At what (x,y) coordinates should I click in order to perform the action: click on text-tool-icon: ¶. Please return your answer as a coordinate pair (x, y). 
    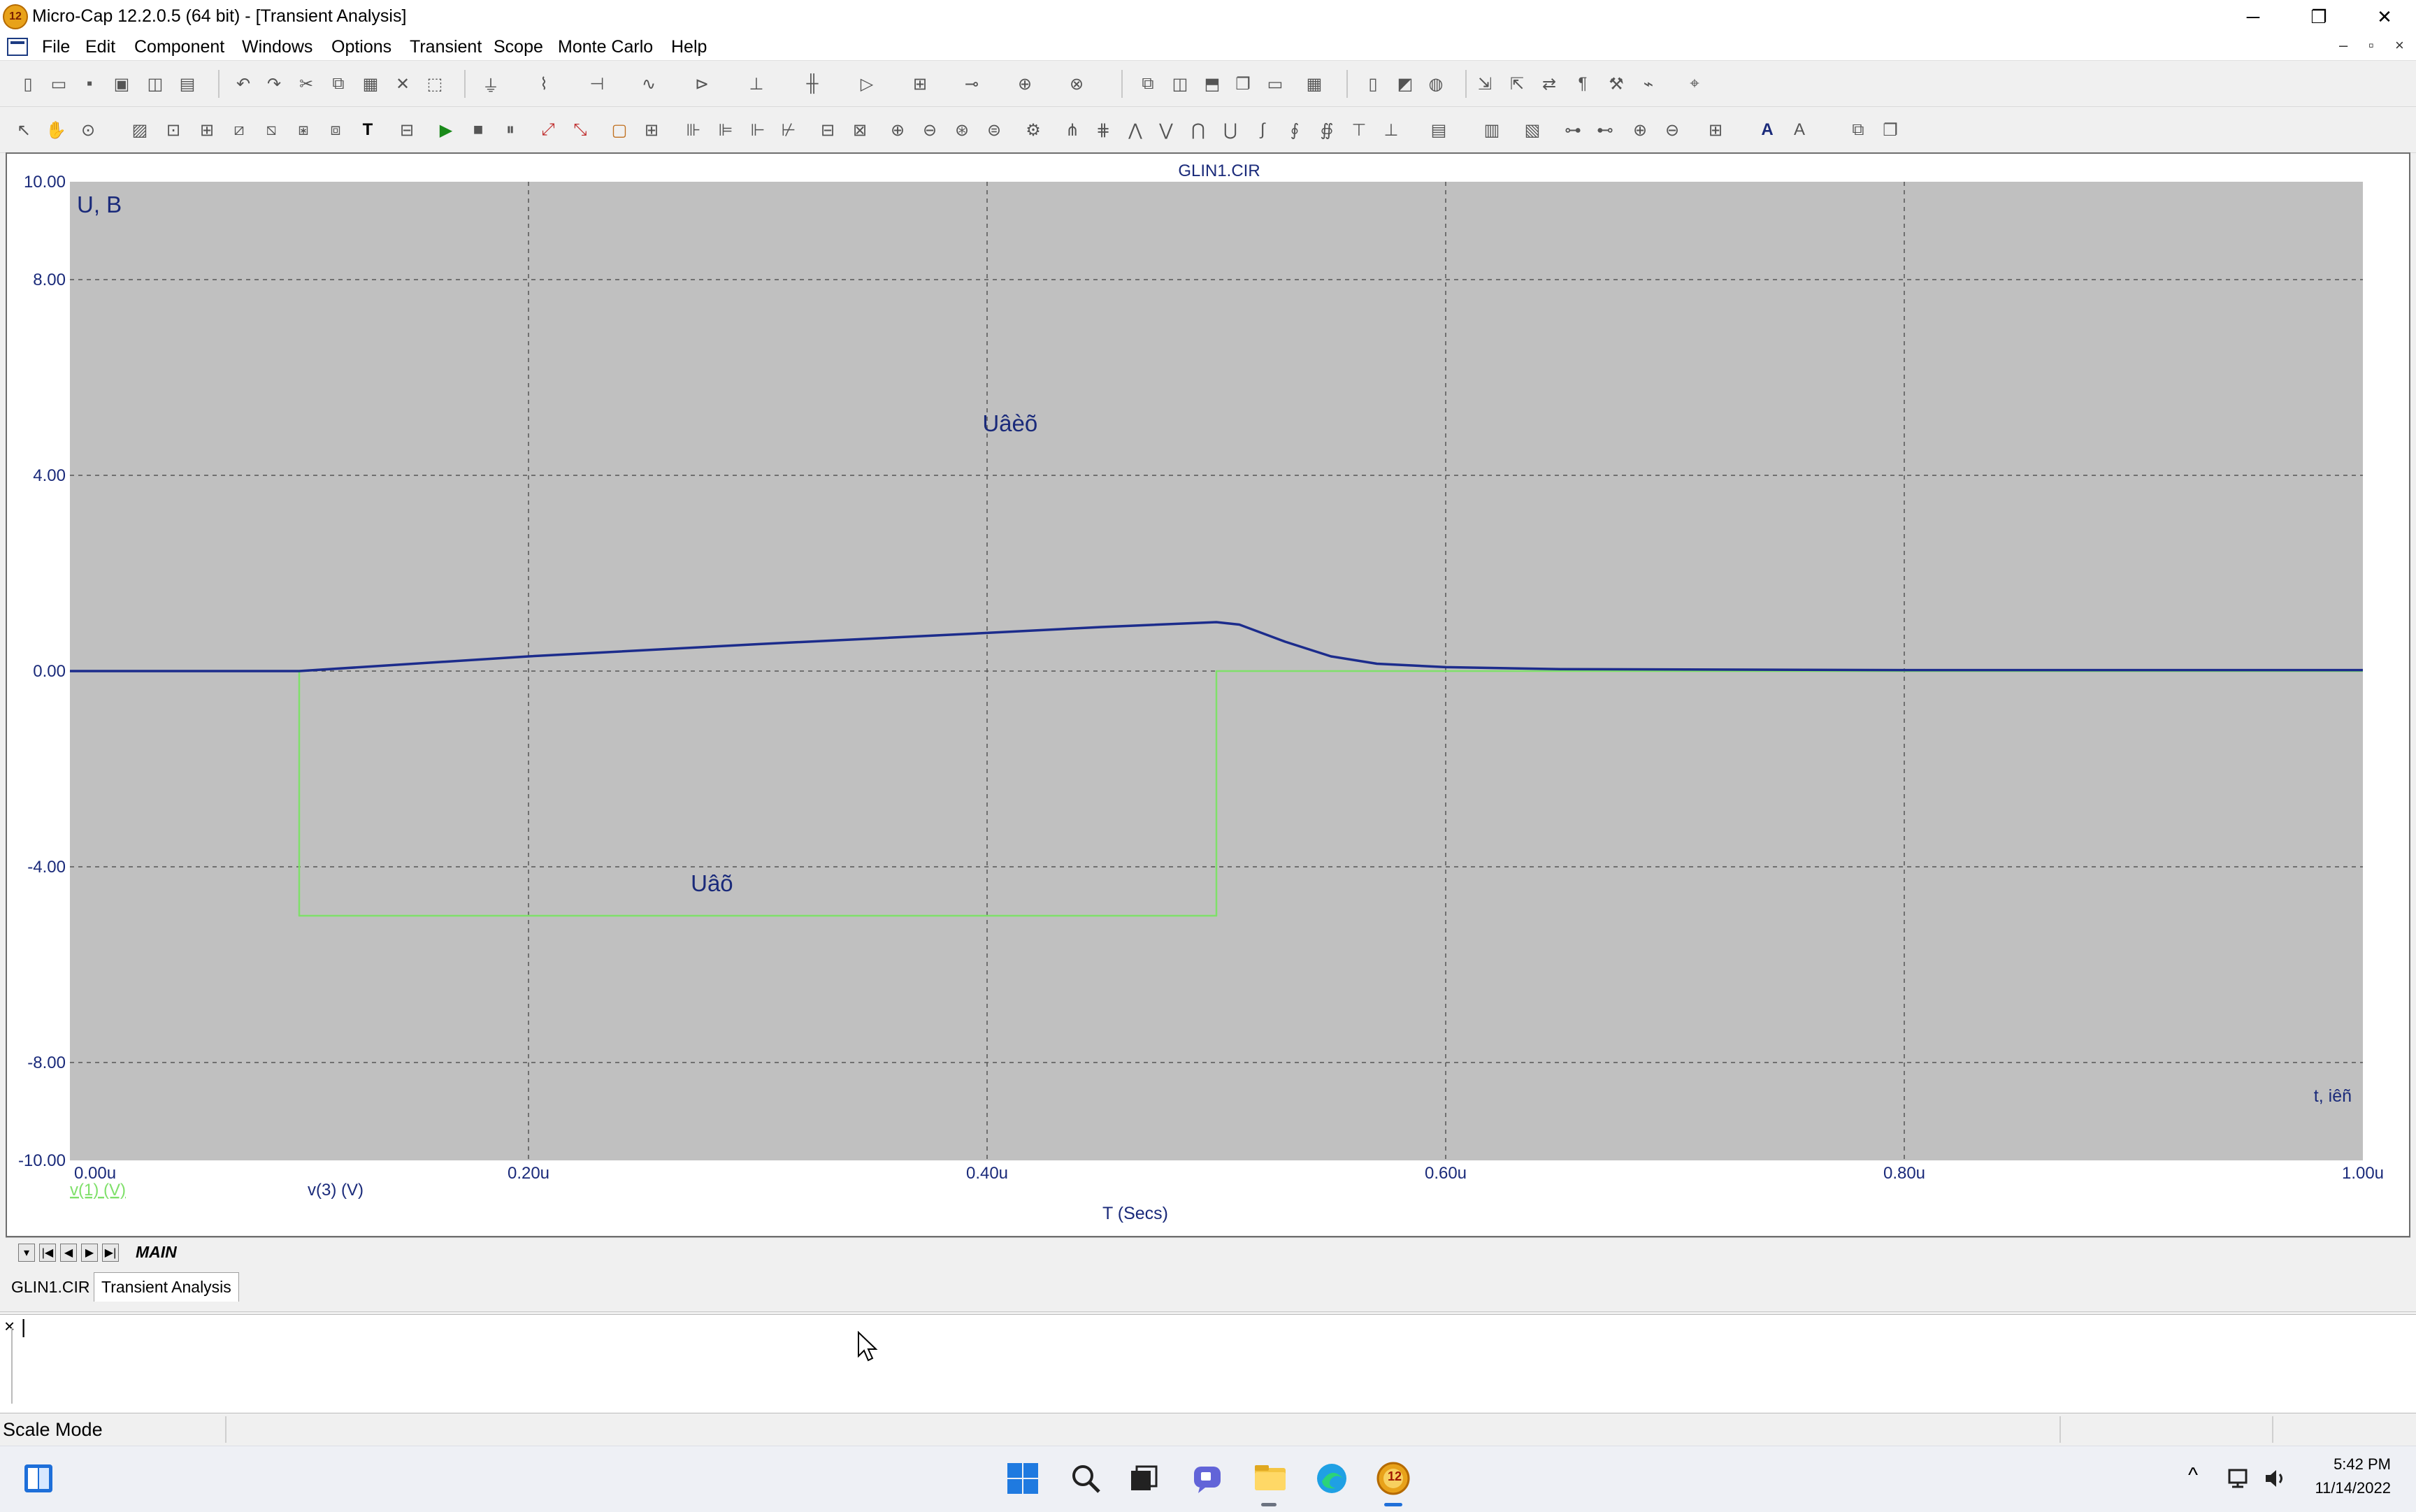
    Looking at the image, I should click on (1582, 83).